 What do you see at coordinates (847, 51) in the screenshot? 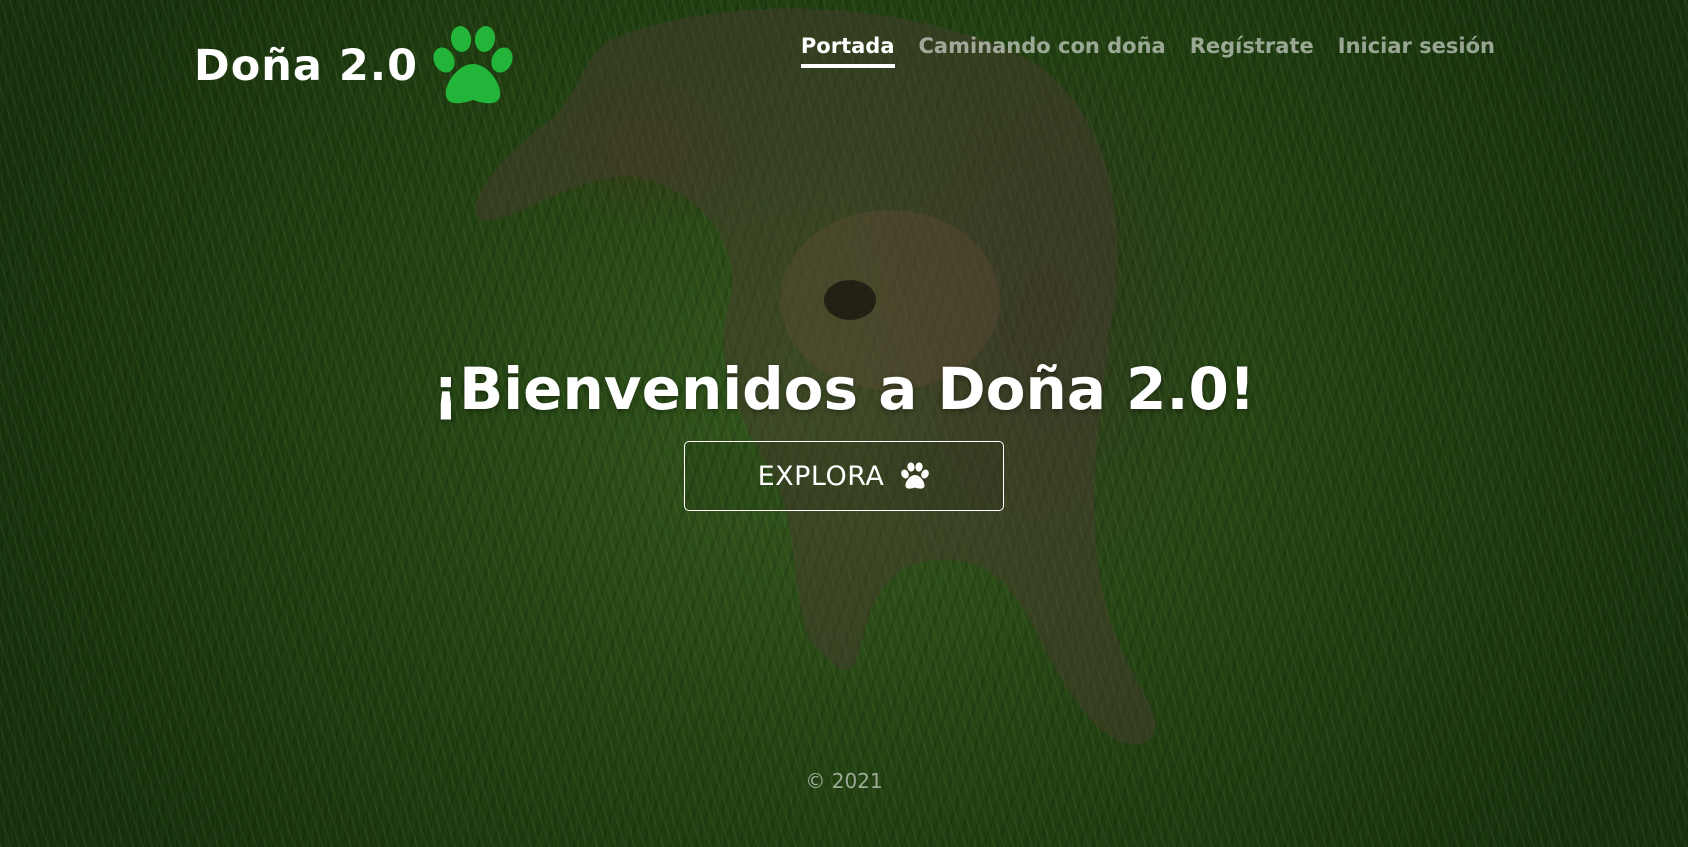
I see `nav-link-portada: Portada` at bounding box center [847, 51].